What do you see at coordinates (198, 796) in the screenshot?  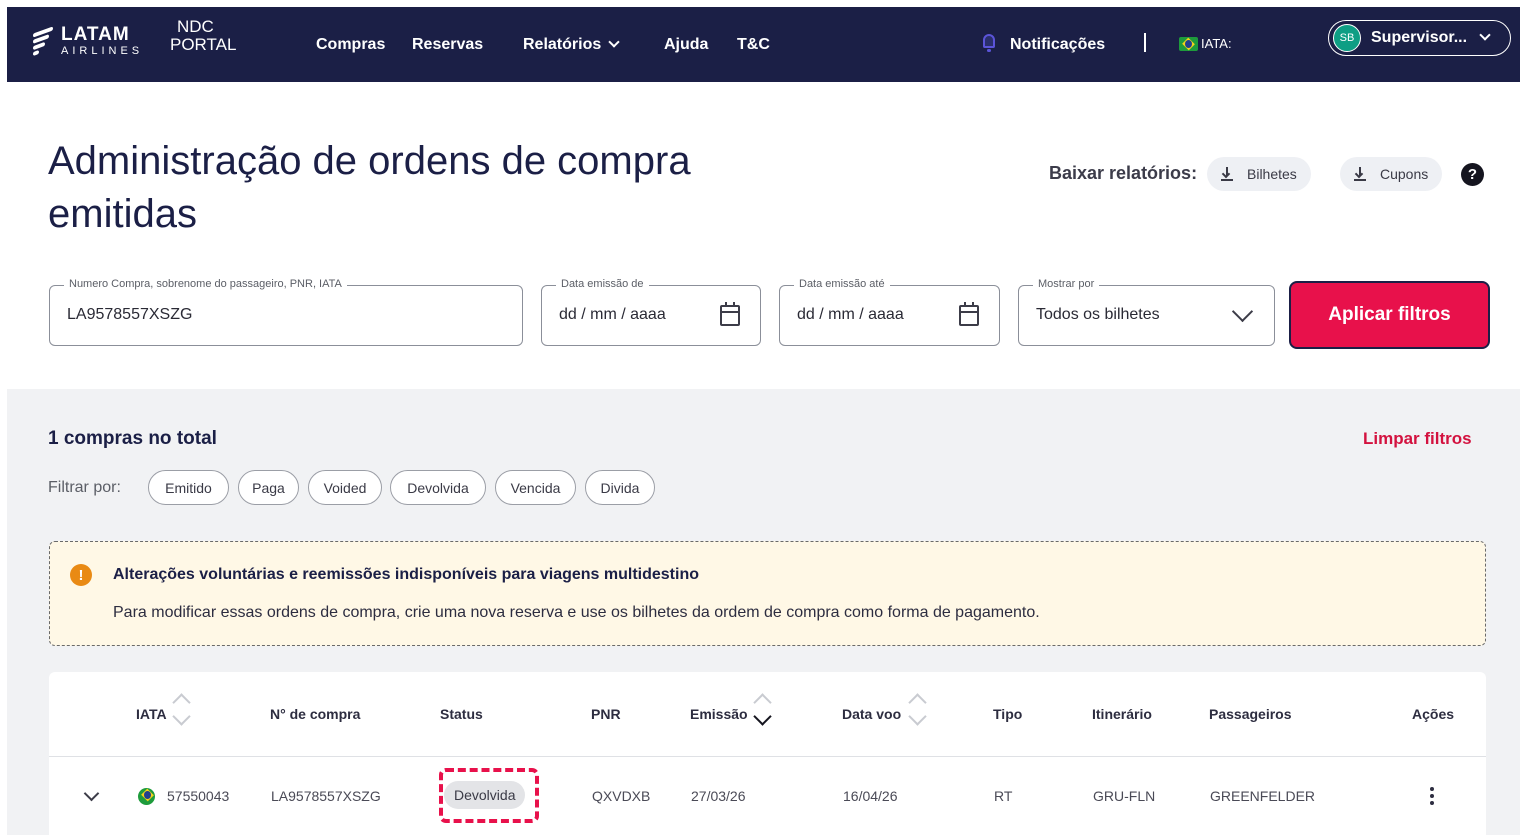 I see `cell-iata: 57550043` at bounding box center [198, 796].